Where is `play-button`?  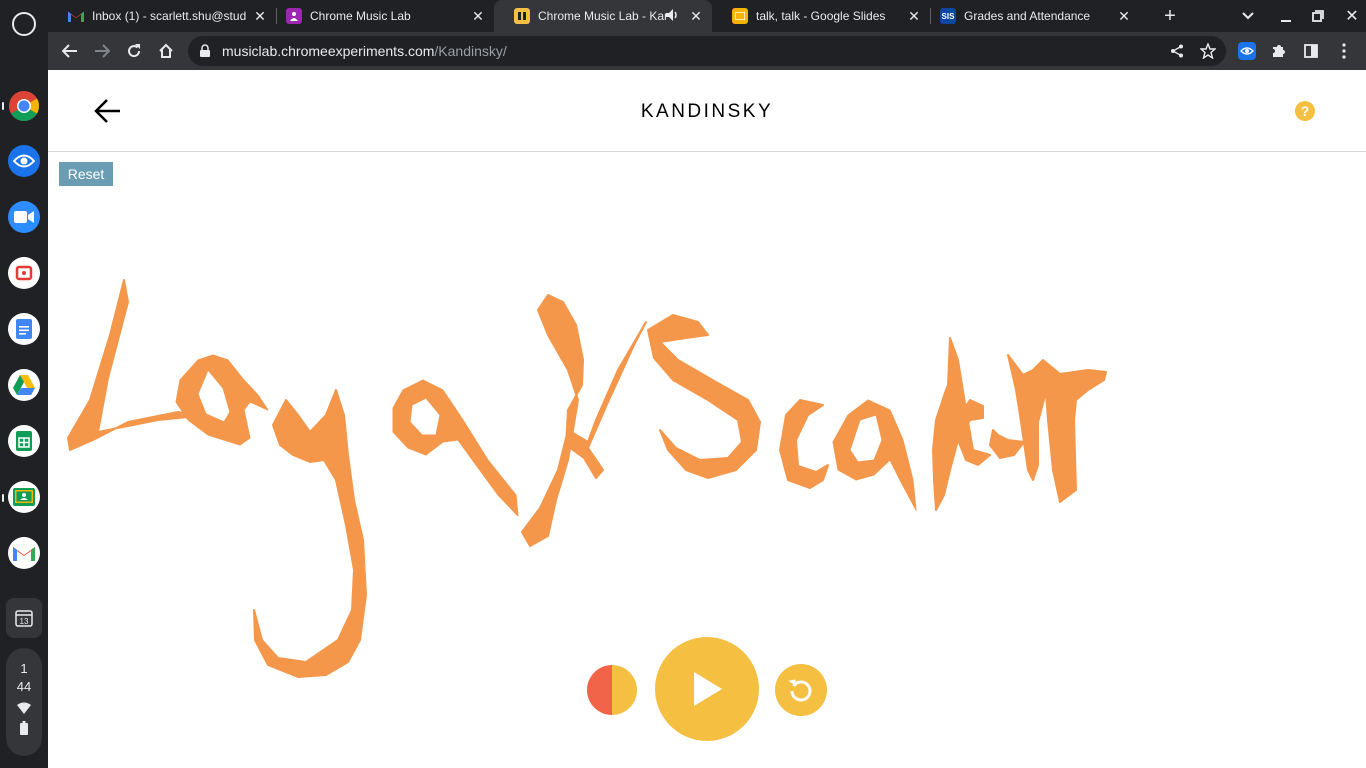 play-button is located at coordinates (707, 689).